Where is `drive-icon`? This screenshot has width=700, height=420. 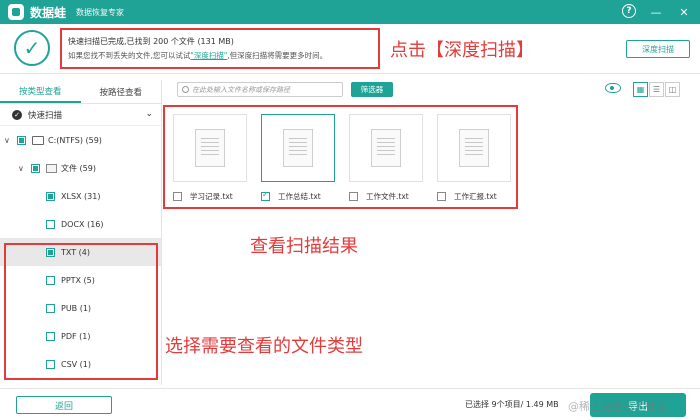
drive-icon is located at coordinates (38, 140).